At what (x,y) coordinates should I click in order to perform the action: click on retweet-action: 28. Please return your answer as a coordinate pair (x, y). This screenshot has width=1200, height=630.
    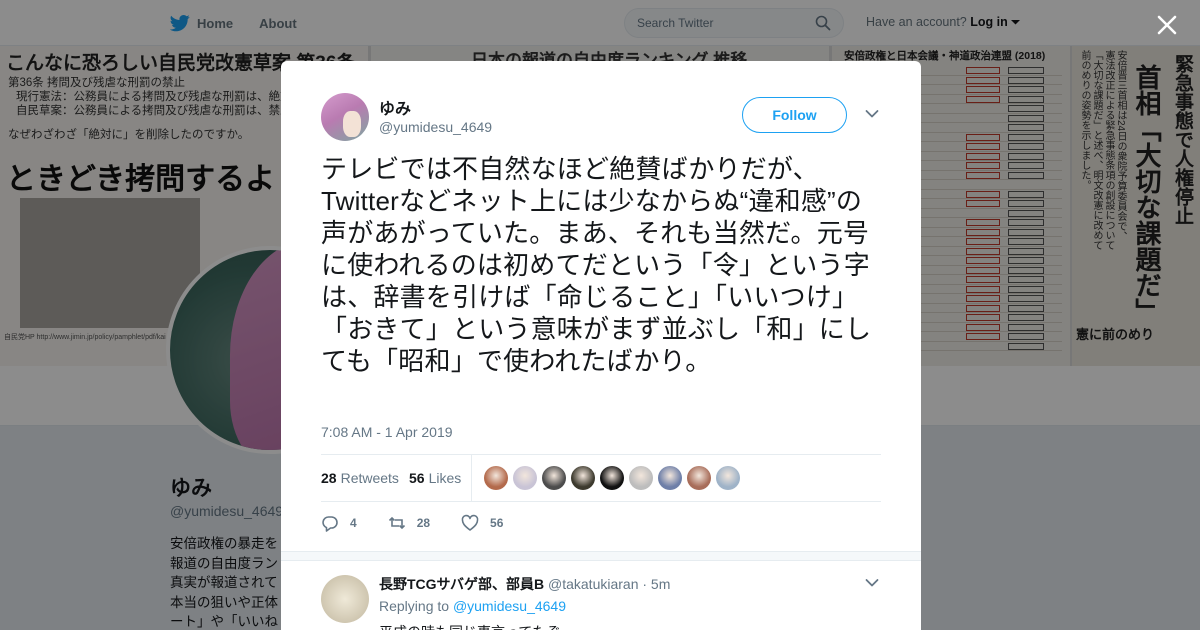
    Looking at the image, I should click on (409, 523).